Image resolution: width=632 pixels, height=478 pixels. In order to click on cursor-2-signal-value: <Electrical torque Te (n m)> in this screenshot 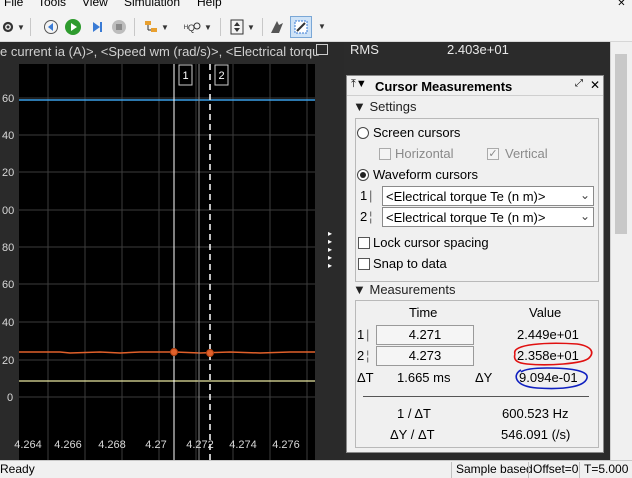, I will do `click(466, 217)`.